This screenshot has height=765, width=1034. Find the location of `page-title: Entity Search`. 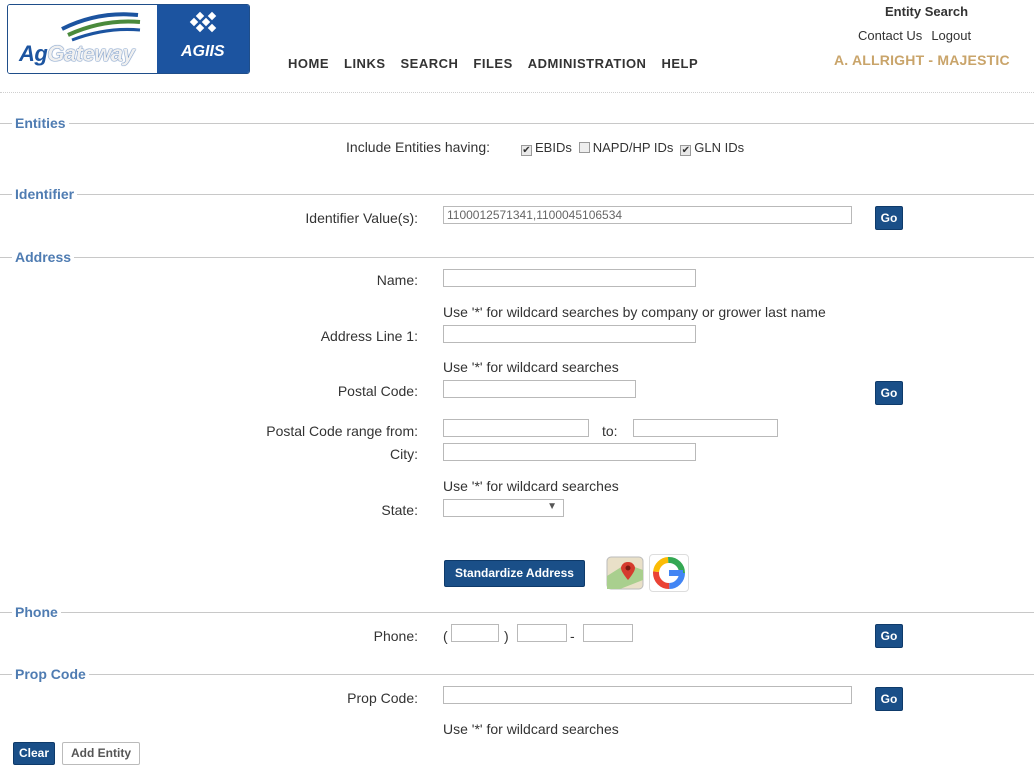

page-title: Entity Search is located at coordinates (927, 11).